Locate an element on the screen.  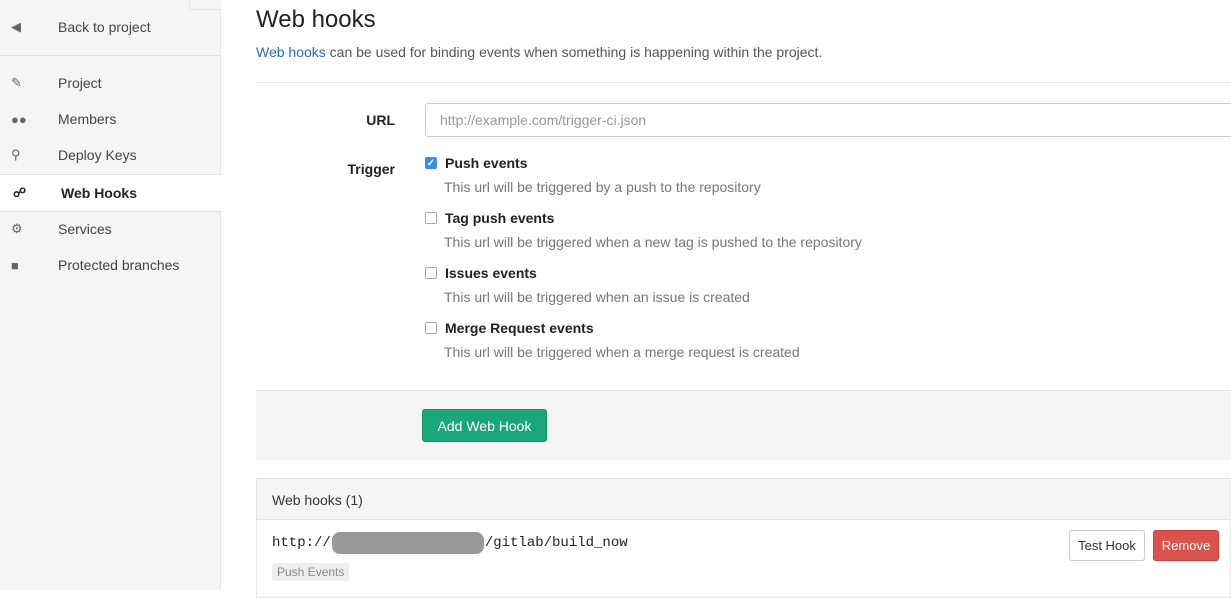
trigger-label: Trigger is located at coordinates (371, 169).